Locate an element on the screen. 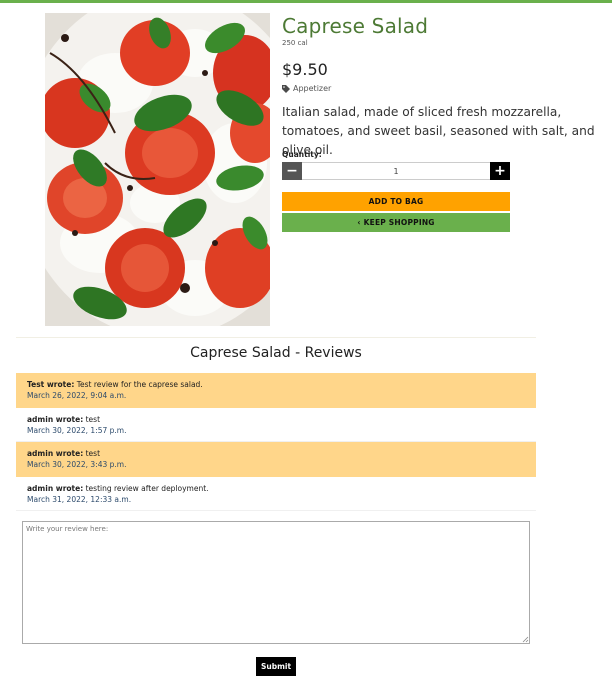 The height and width of the screenshot is (682, 612). product-price: $9.50 is located at coordinates (305, 69).